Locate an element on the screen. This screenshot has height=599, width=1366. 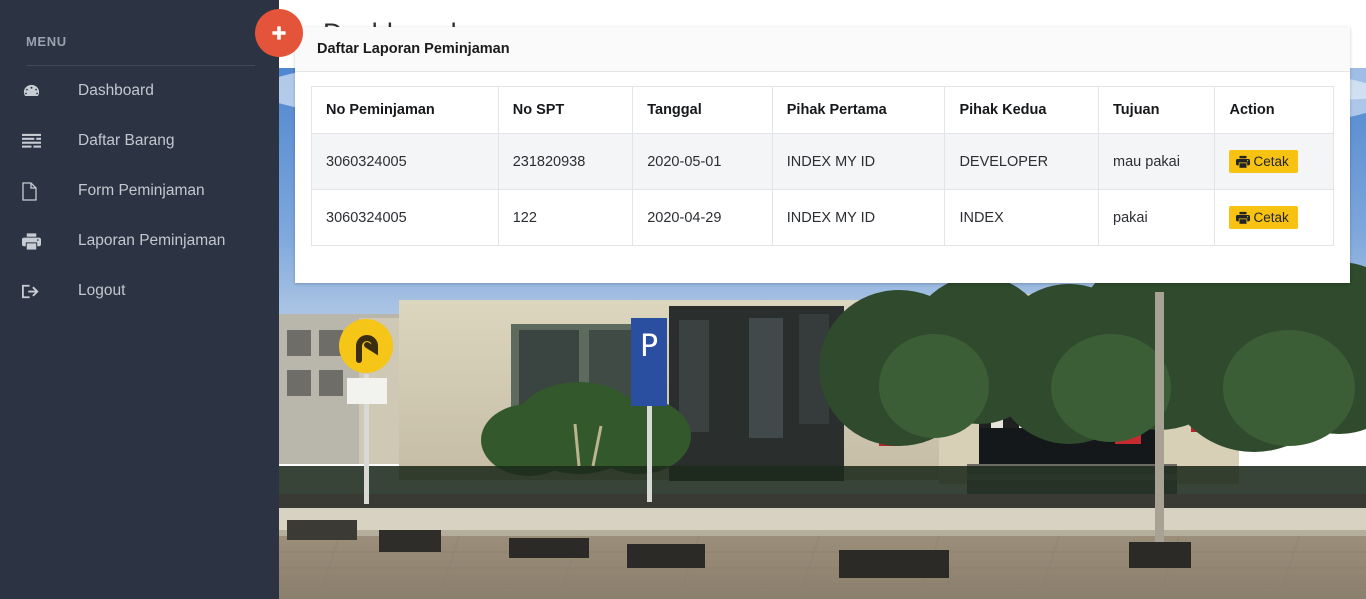
sidebar-item-label: Form Peminjaman is located at coordinates (141, 190).